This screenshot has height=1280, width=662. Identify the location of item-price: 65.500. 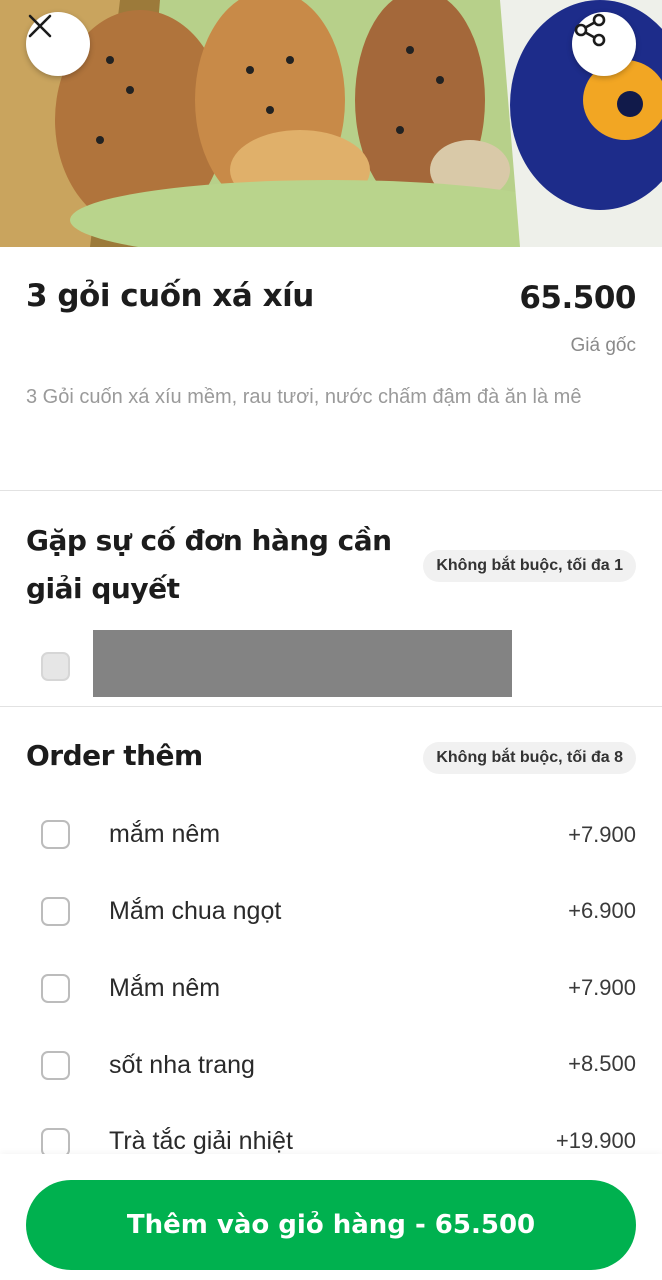
(577, 298).